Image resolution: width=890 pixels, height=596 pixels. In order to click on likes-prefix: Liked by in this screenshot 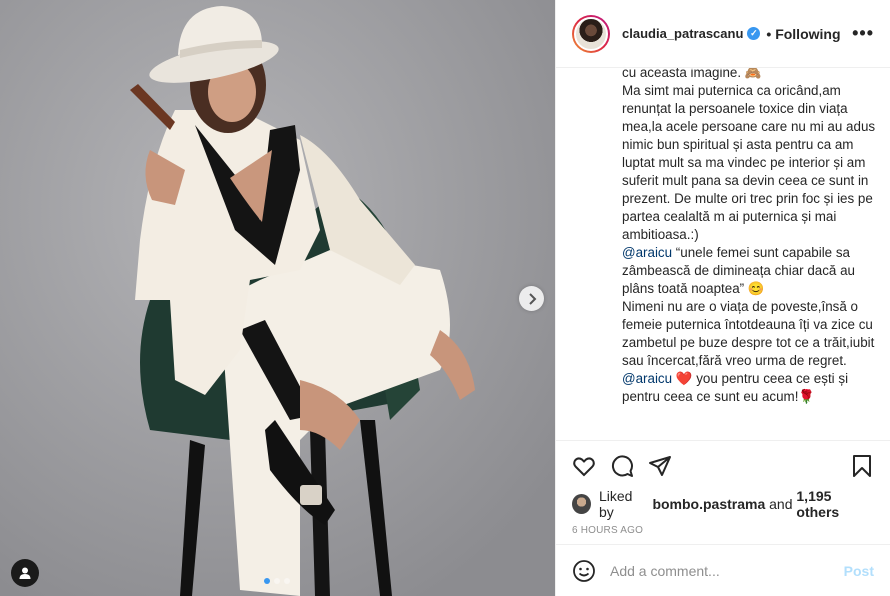, I will do `click(616, 504)`.